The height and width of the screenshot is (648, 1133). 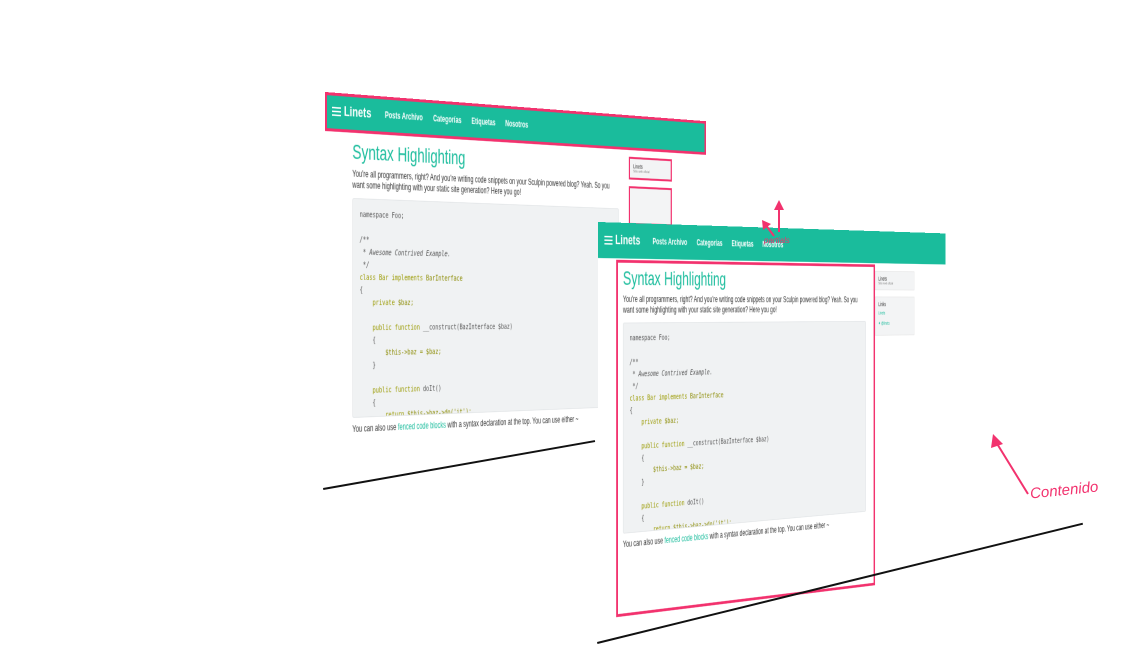 What do you see at coordinates (710, 243) in the screenshot?
I see `nav-categorias: Categorías` at bounding box center [710, 243].